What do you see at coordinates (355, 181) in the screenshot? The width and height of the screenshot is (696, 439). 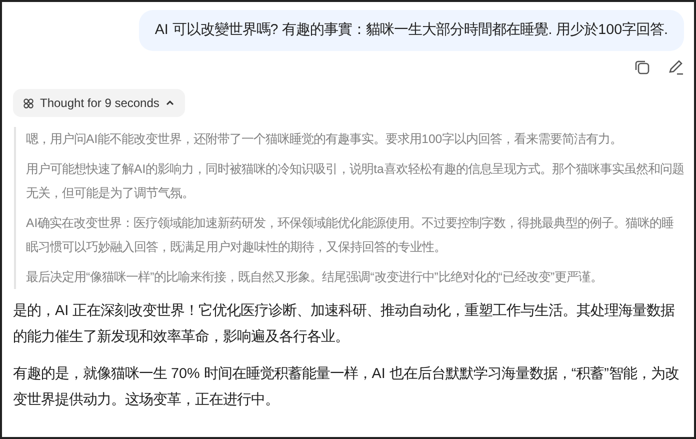 I see `thinking-paragraph: 用户可能想快速了解AI的影响力，同时被猫咪的冷知识吸引，说明ta喜欢轻松有趣的信息呈现方式。那个猫咪事实虽然和问题无关，但可能是为了调节气氛。` at bounding box center [355, 181].